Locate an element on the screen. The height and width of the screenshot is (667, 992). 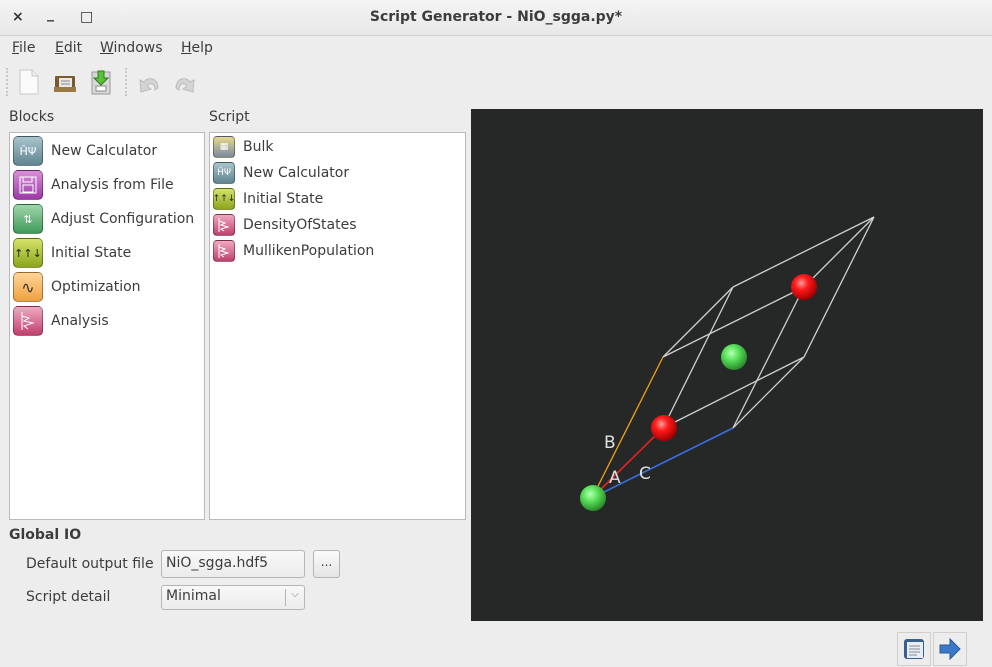
axis-c-label: C is located at coordinates (645, 474).